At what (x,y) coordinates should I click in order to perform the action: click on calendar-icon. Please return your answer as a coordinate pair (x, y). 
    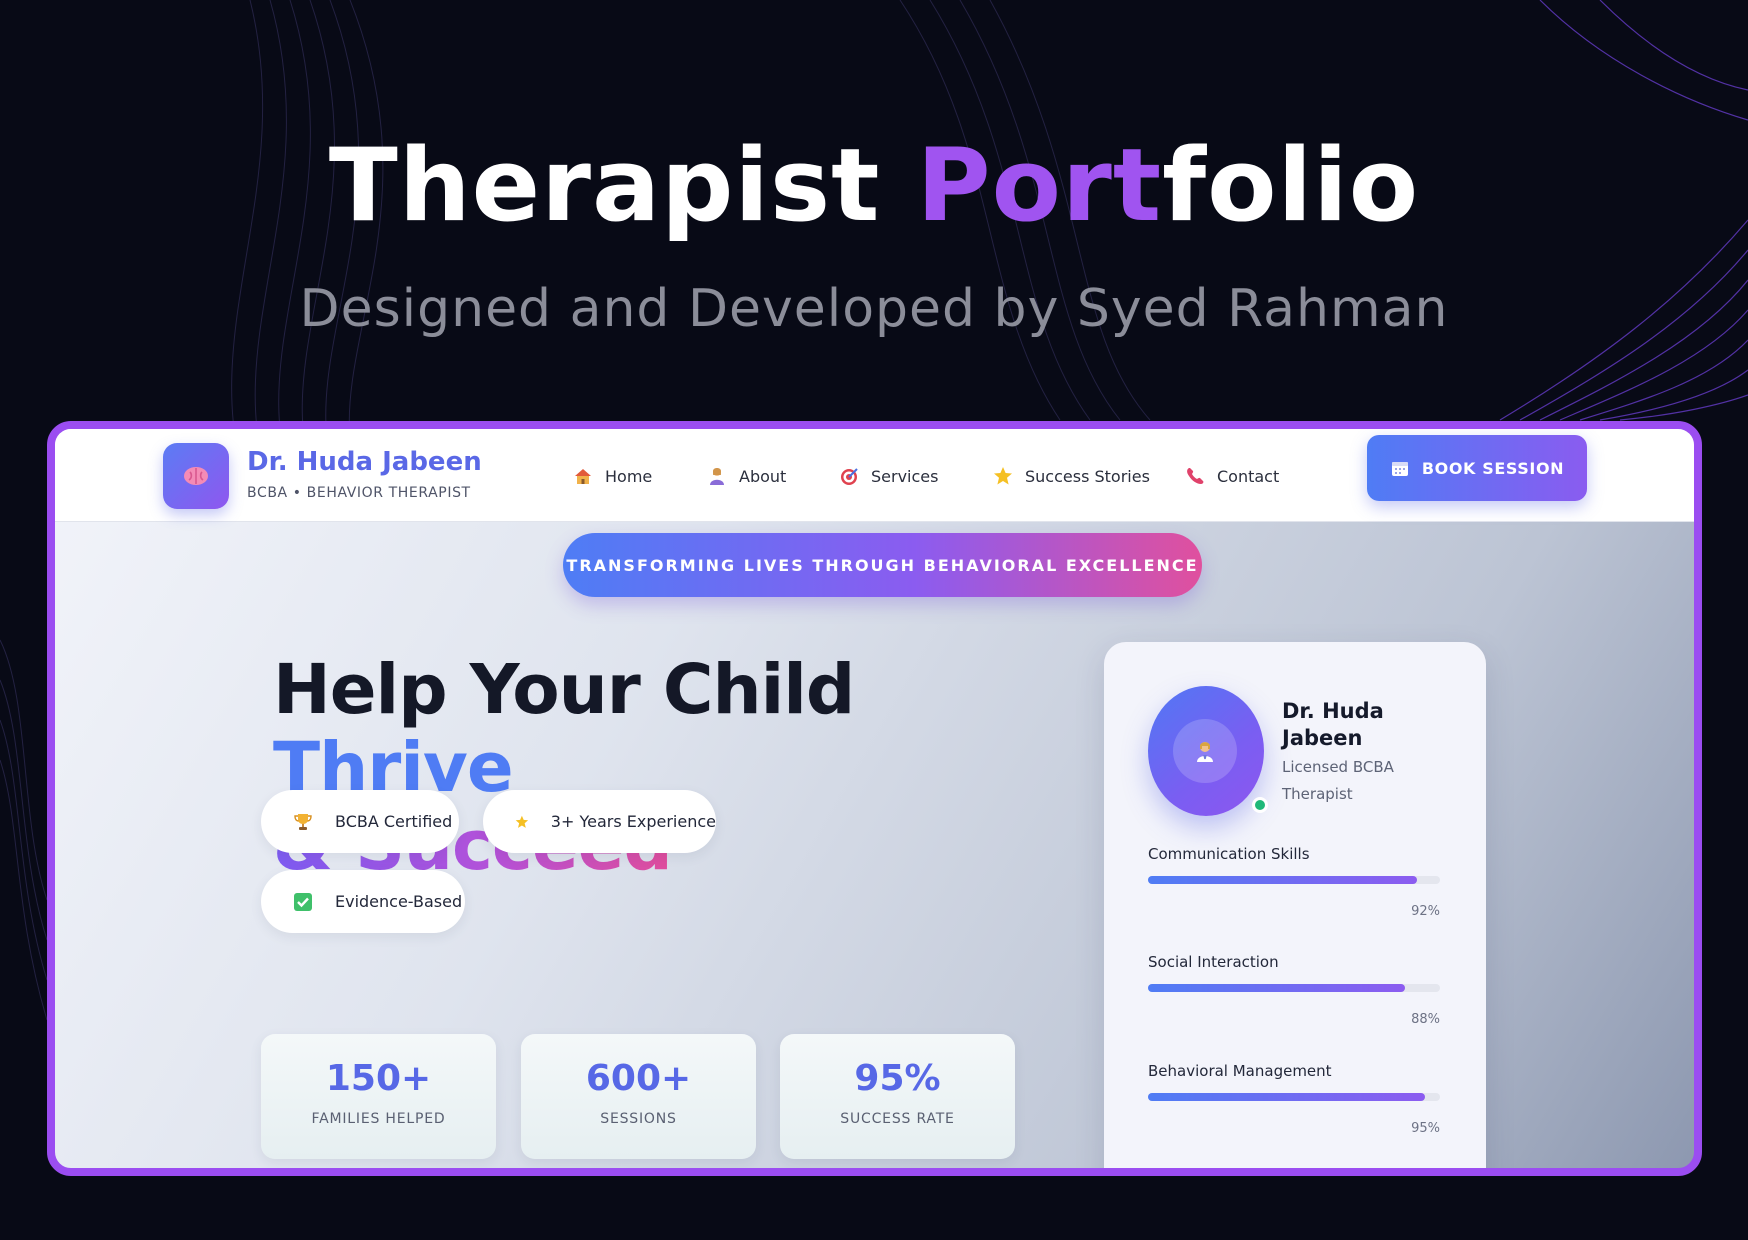
    Looking at the image, I should click on (1399, 469).